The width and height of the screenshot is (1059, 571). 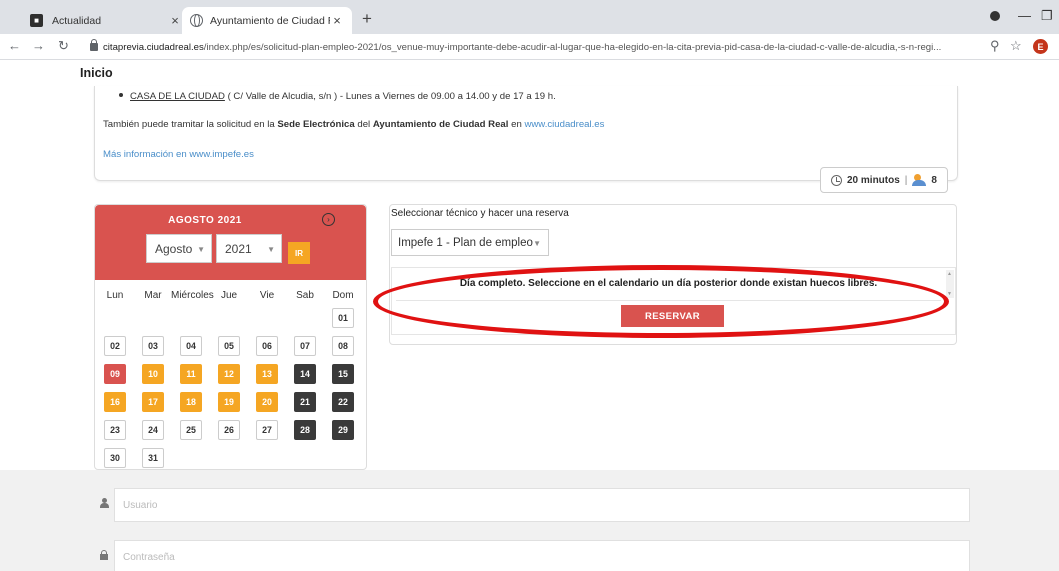 I want to click on scroll-down-icon: ▼, so click(x=949, y=294).